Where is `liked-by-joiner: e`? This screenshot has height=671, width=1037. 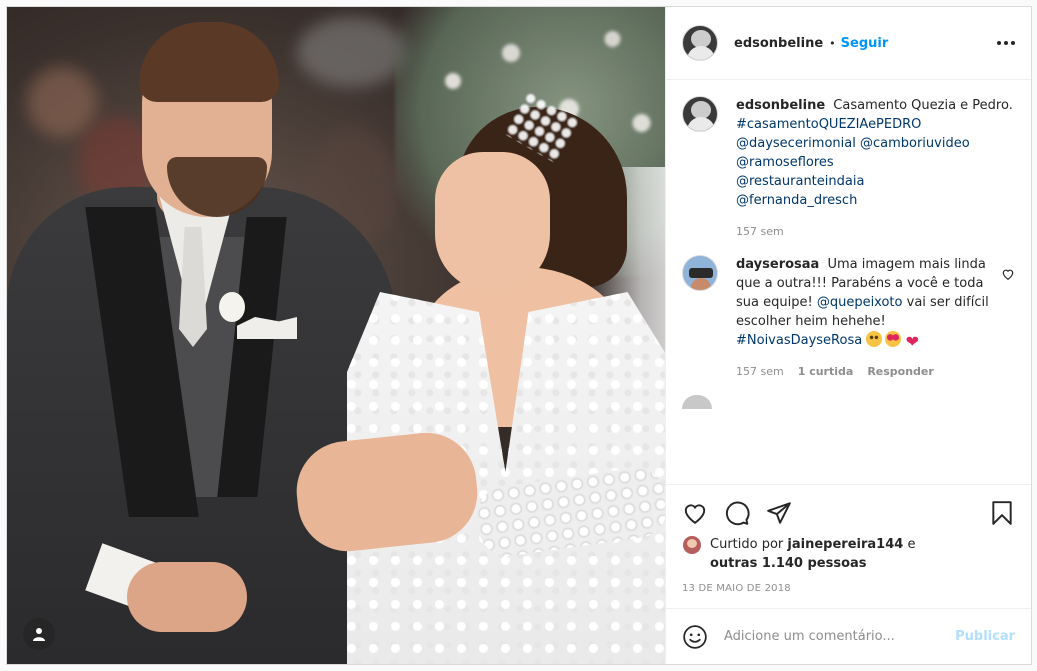 liked-by-joiner: e is located at coordinates (911, 544).